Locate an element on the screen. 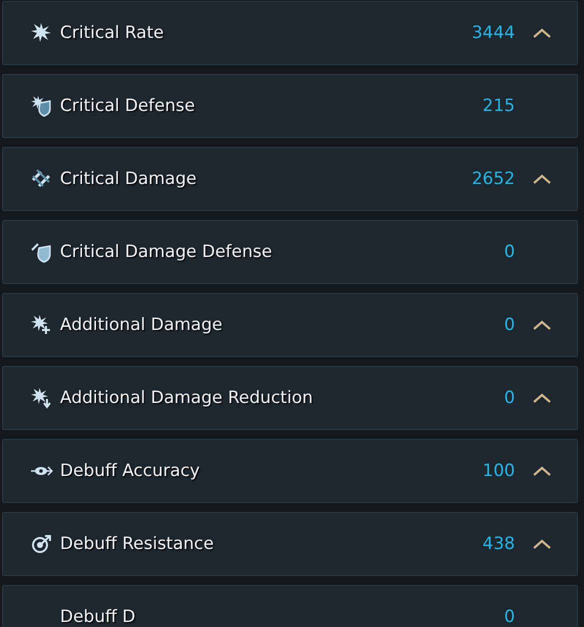 This screenshot has width=584, height=627. stat-value: 100 is located at coordinates (498, 471).